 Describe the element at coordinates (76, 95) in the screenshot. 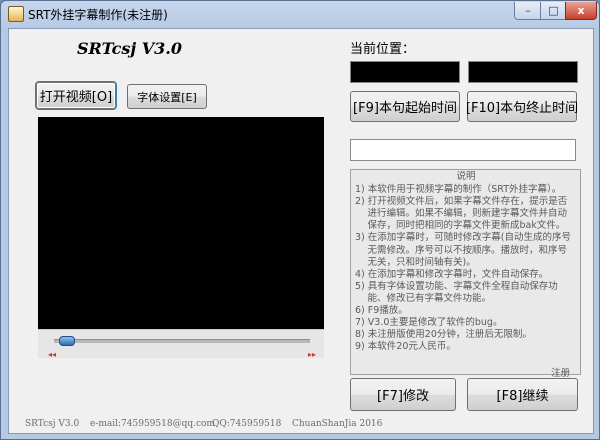

I see `open-video-button: 打开视频[O]` at that location.